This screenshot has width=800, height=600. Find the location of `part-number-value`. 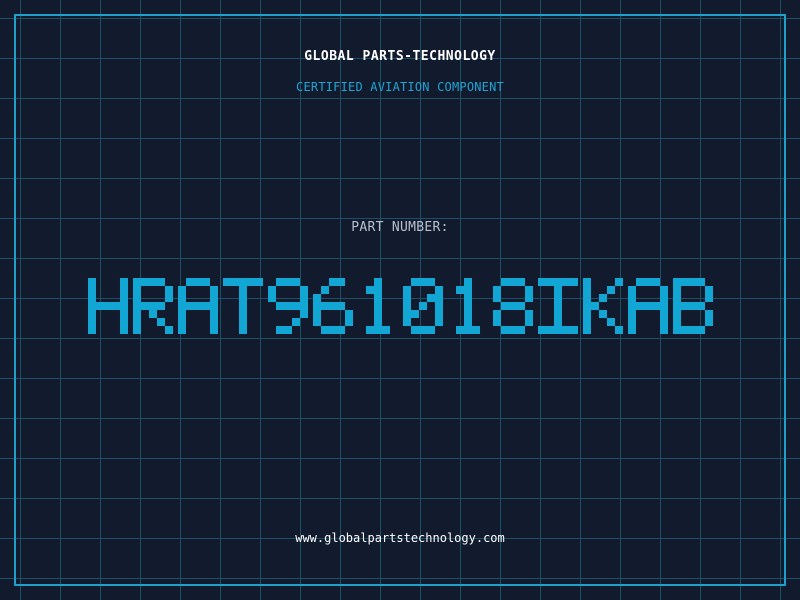

part-number-value is located at coordinates (400, 302).